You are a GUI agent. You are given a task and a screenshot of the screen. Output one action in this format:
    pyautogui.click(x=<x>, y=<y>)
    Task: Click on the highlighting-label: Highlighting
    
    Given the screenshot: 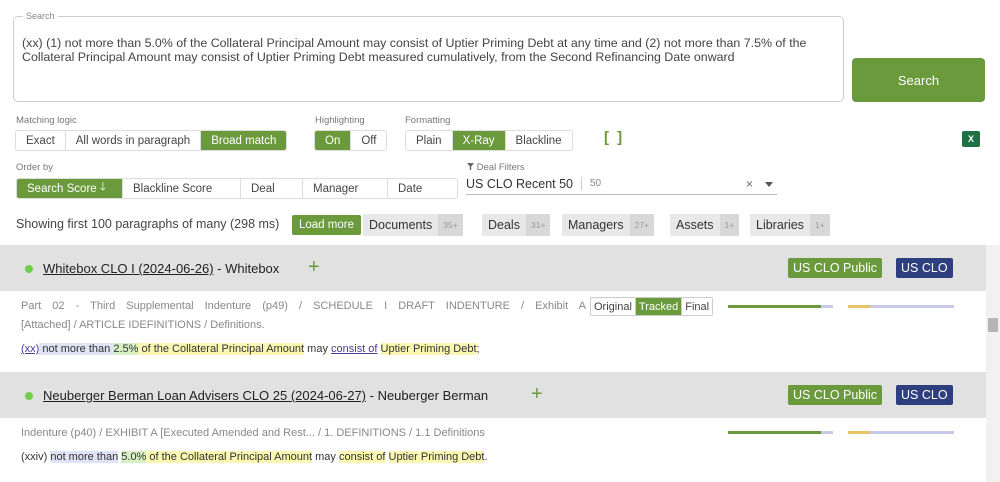 What is the action you would take?
    pyautogui.click(x=340, y=120)
    